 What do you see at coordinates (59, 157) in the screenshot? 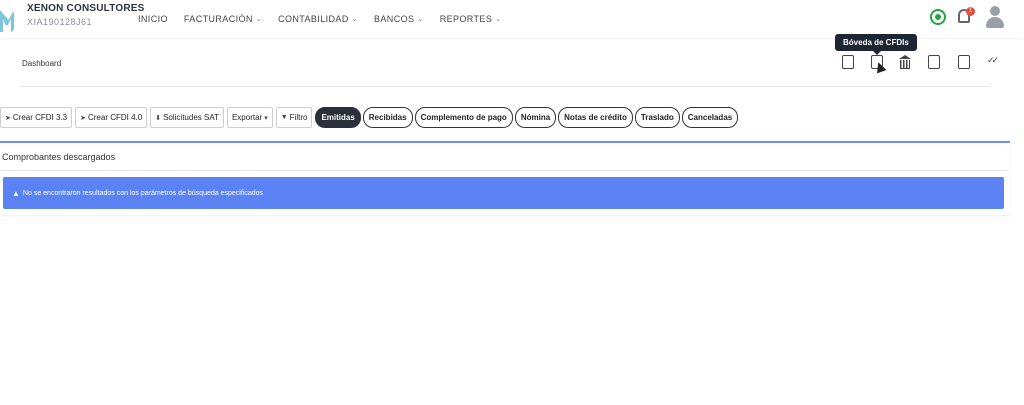
I see `card-title: Comprobantes descargados` at bounding box center [59, 157].